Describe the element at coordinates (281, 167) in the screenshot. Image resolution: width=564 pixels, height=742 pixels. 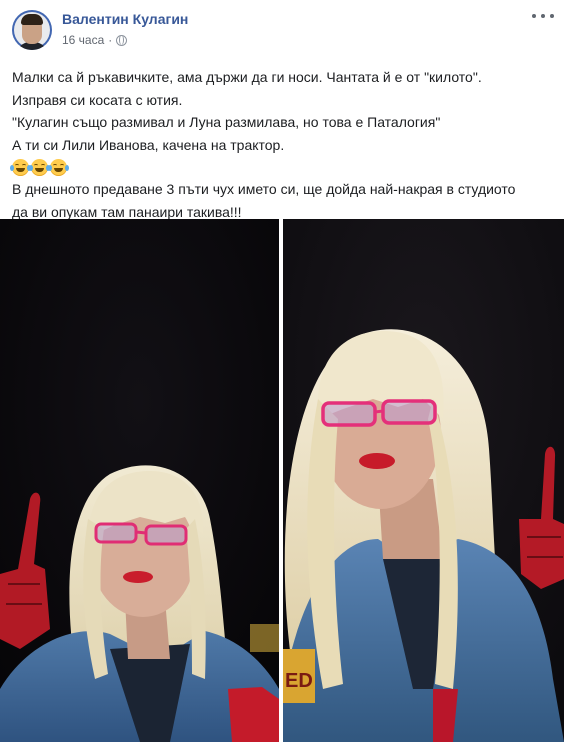
I see `emoji-row` at that location.